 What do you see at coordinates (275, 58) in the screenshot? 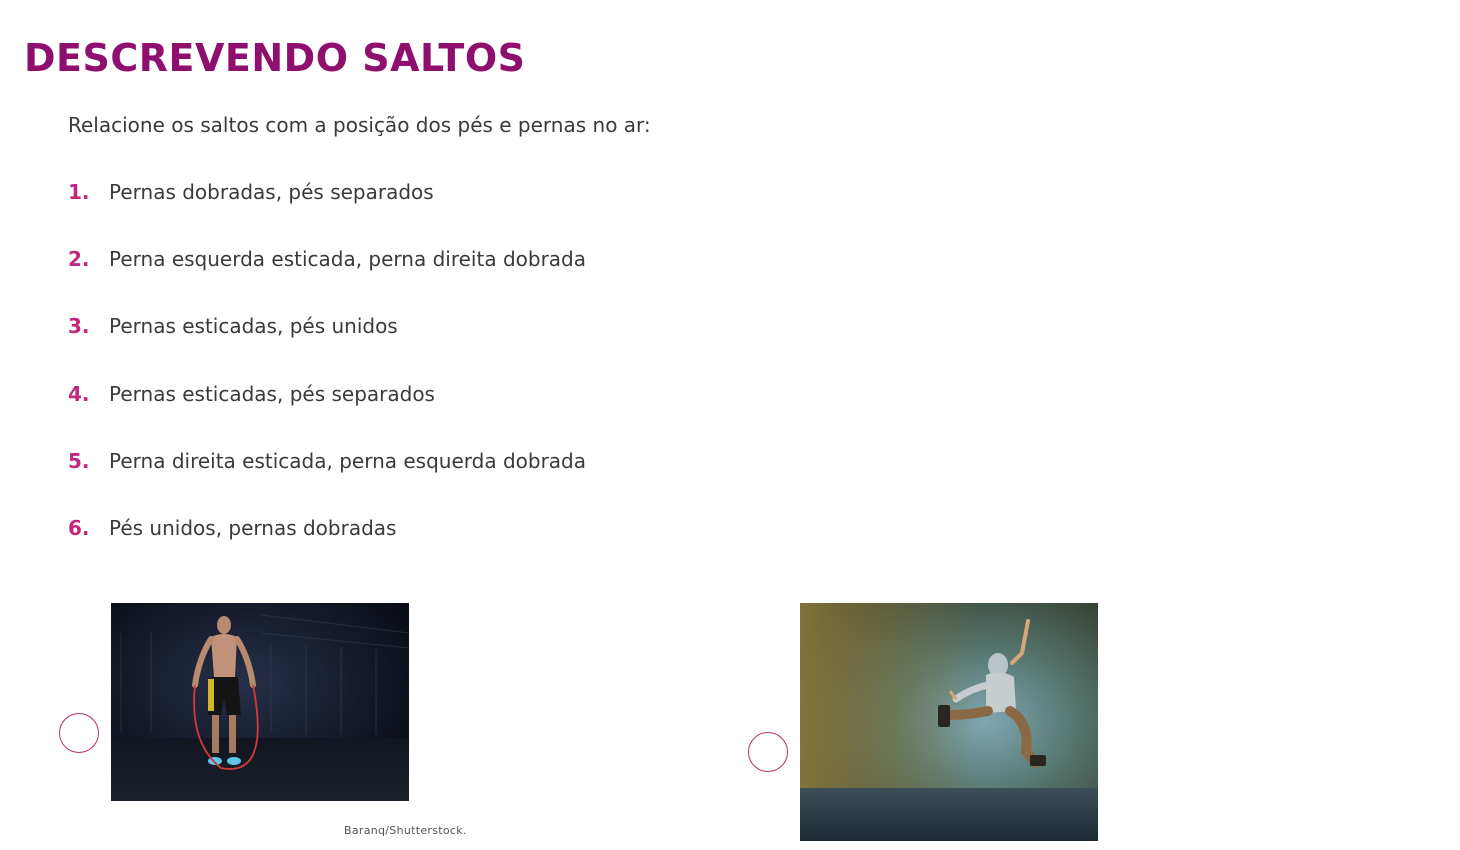
I see `page-title: DESCREVENDO SALTOS` at bounding box center [275, 58].